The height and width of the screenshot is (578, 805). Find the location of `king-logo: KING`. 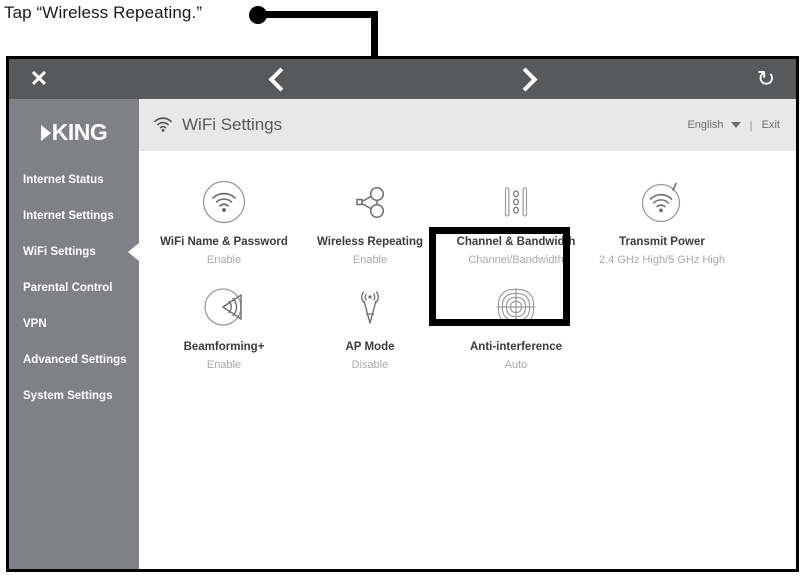

king-logo: KING is located at coordinates (74, 132).